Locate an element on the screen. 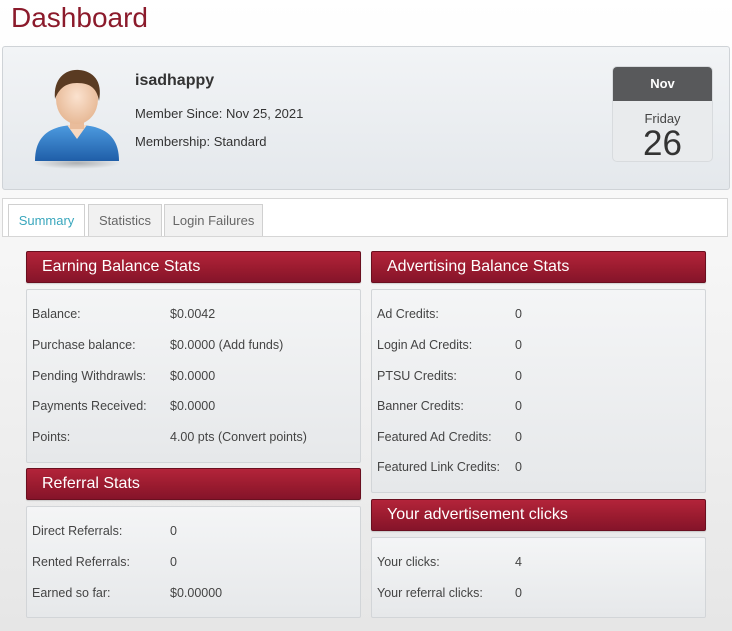 The height and width of the screenshot is (631, 732). stat-label: Featured Ad Credits: is located at coordinates (434, 437).